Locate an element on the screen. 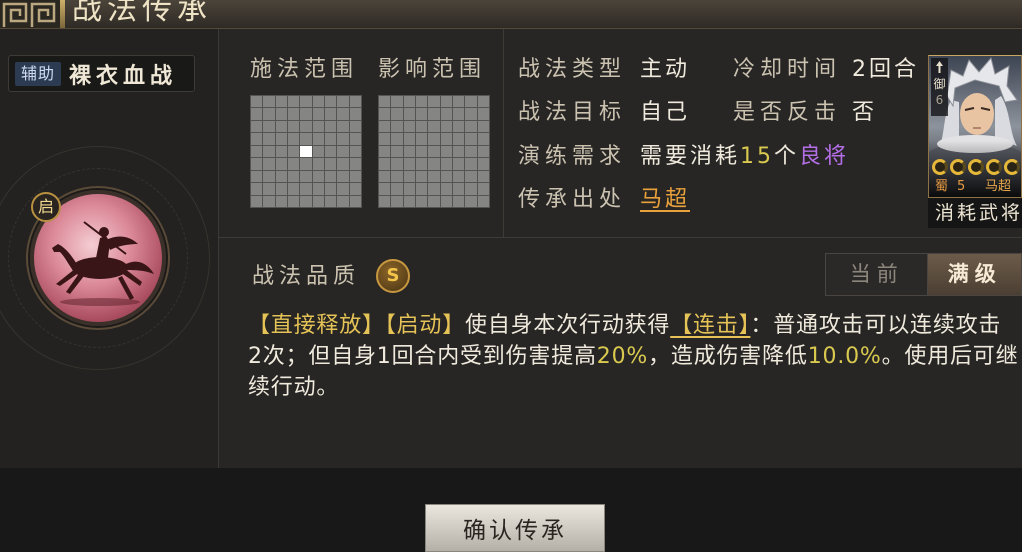  general-name: 马超 is located at coordinates (998, 186).